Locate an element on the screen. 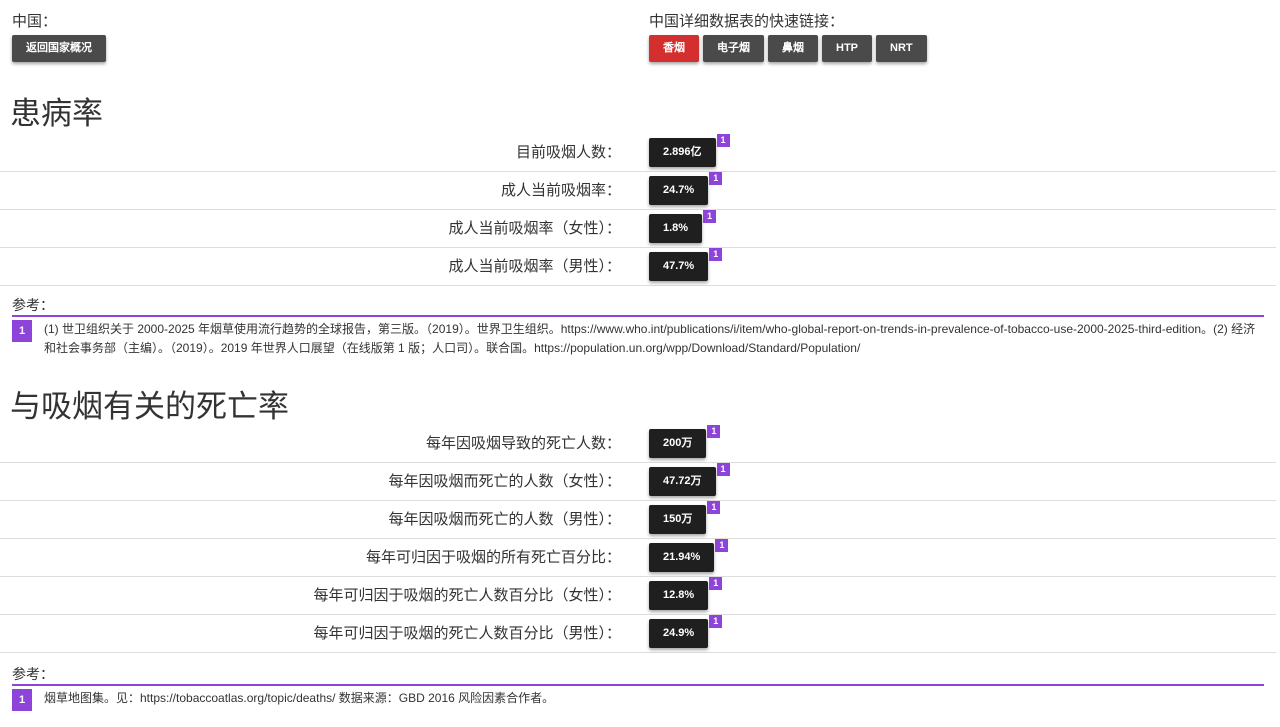 This screenshot has width=1280, height=727. stat-value-wrap: 47.7%1 is located at coordinates (686, 264).